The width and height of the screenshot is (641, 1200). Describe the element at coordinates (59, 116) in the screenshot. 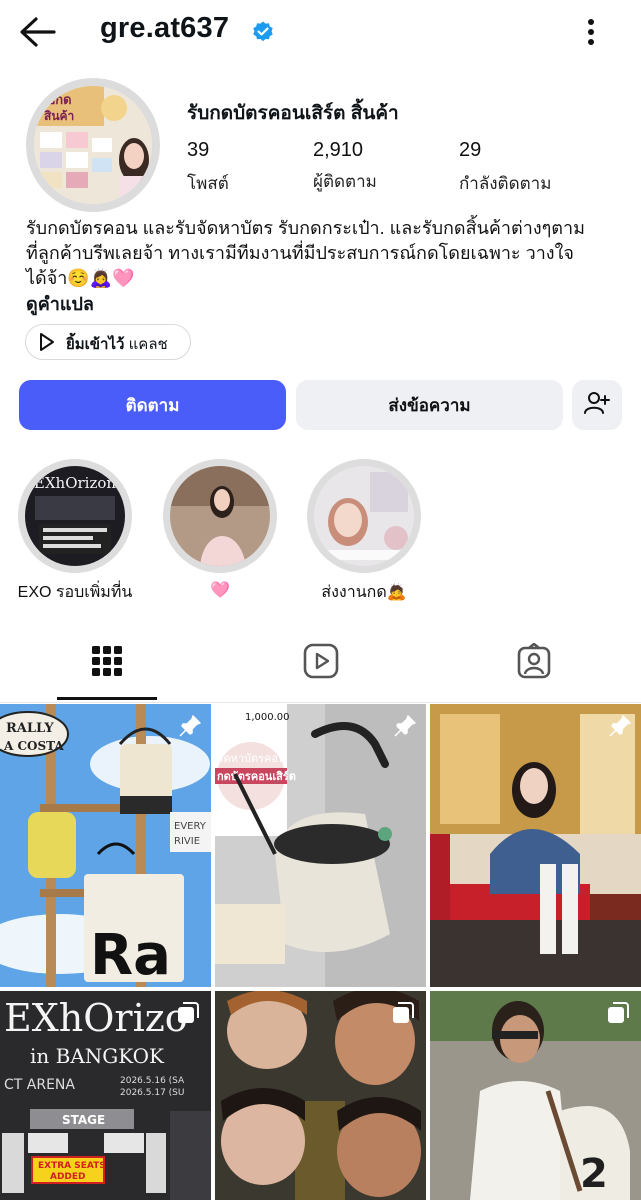

I see `svg-text: สินค้า` at that location.